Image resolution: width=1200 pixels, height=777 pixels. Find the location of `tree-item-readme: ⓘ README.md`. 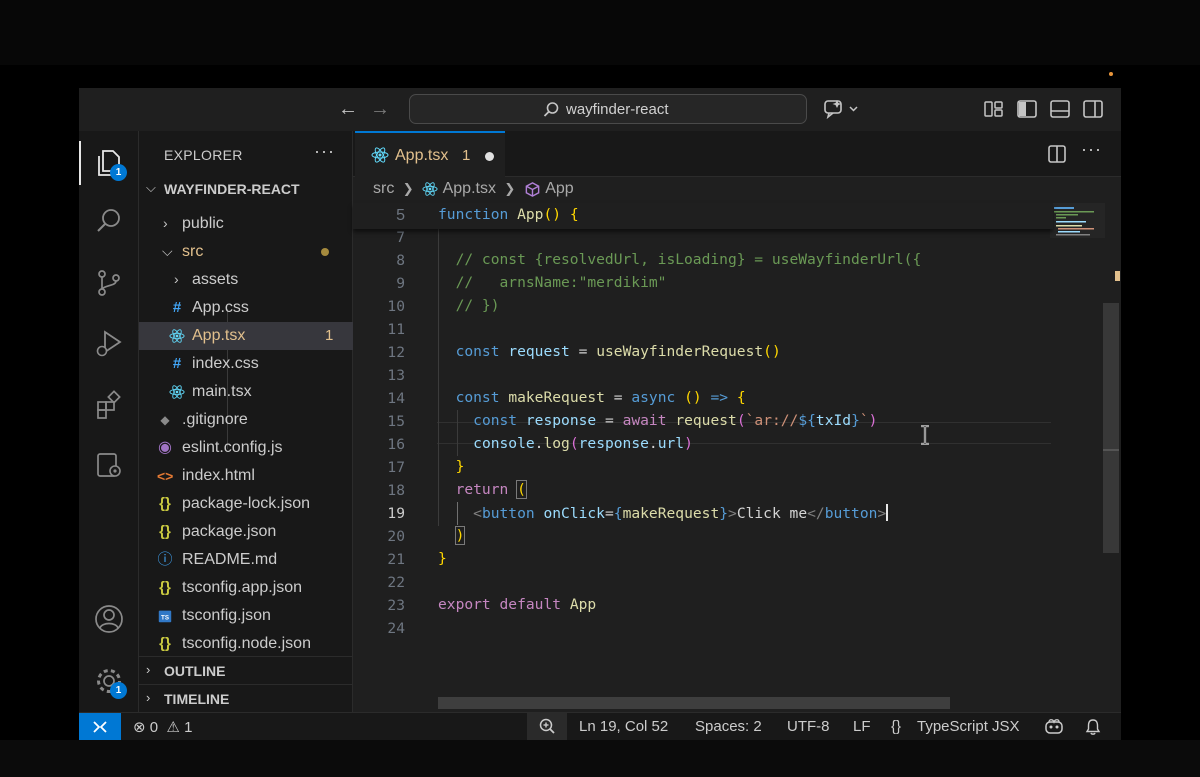

tree-item-readme: ⓘ README.md is located at coordinates (246, 560).